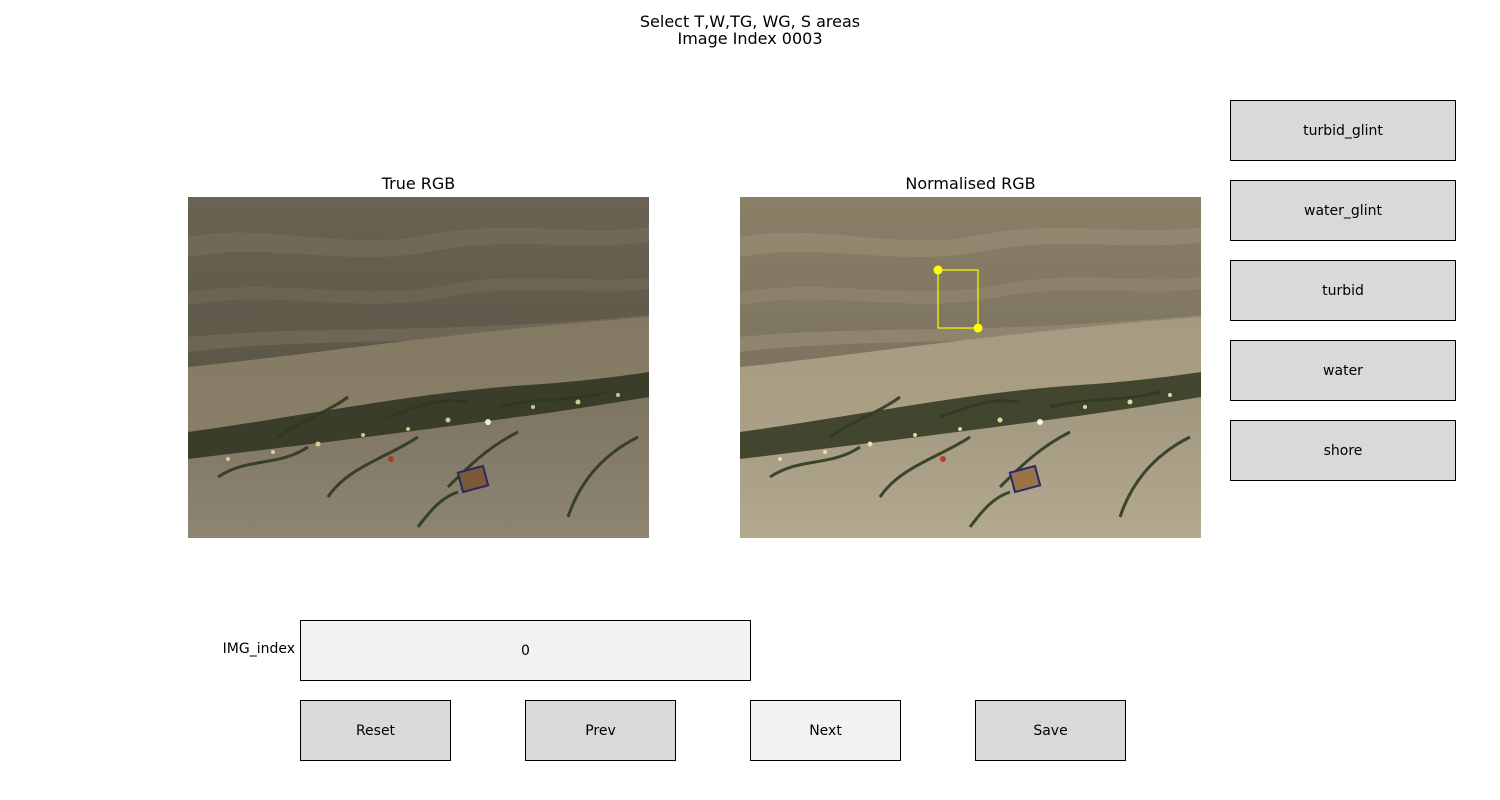  Describe the element at coordinates (938, 270) in the screenshot. I see `selection-handle-top-left` at that location.